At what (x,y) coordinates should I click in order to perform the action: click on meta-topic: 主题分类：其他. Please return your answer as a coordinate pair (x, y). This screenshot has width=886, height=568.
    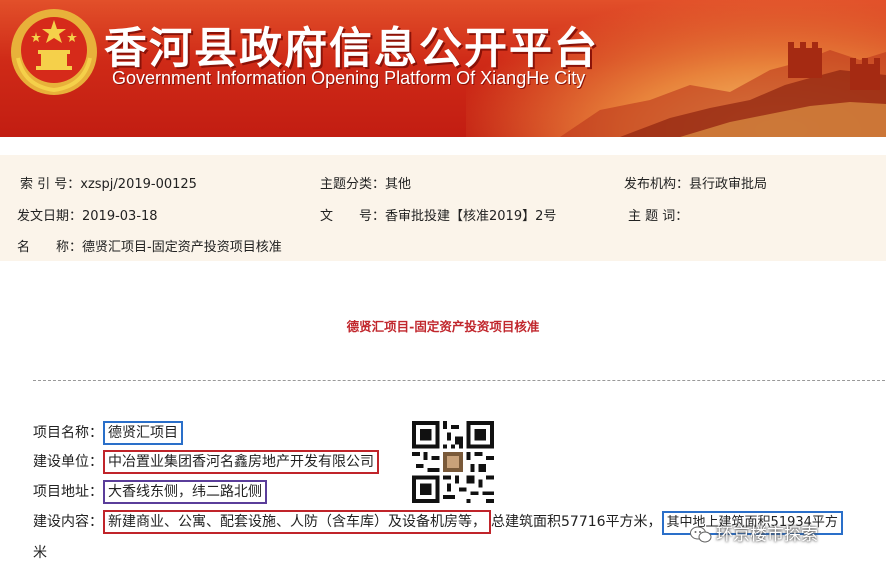
    Looking at the image, I should click on (365, 182).